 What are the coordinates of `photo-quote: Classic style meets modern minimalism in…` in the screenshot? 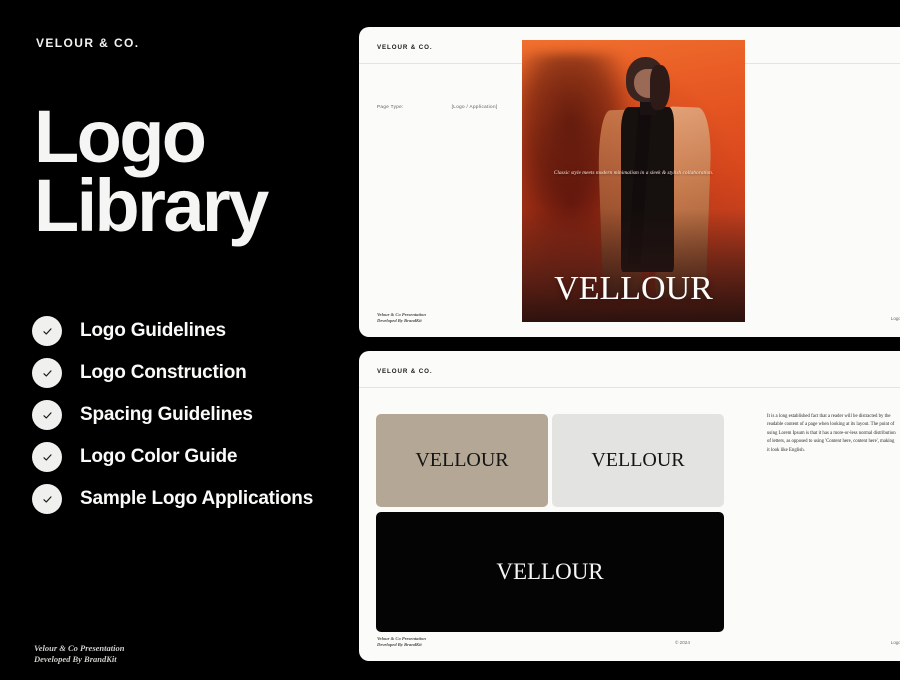 It's located at (633, 172).